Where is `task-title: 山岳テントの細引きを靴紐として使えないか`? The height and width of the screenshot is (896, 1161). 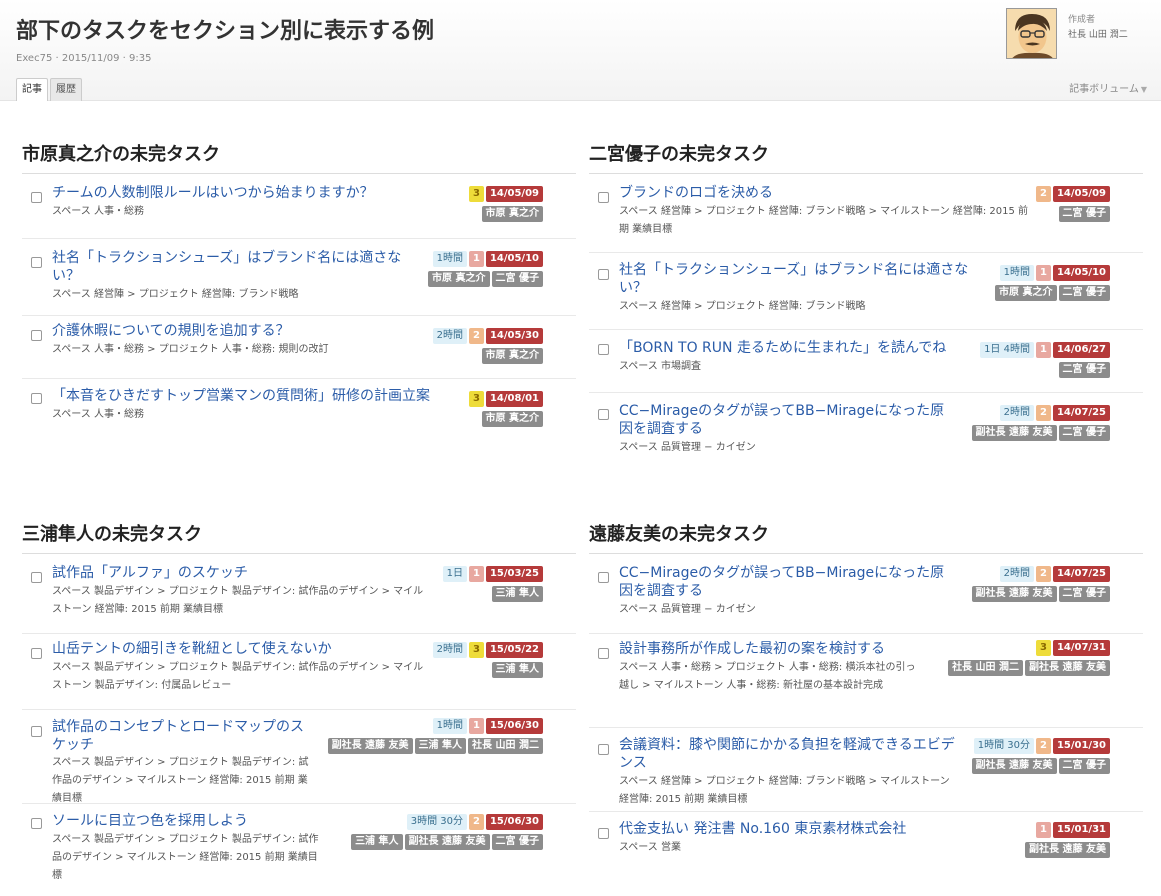 task-title: 山岳テントの細引きを靴紐として使えないか is located at coordinates (242, 649).